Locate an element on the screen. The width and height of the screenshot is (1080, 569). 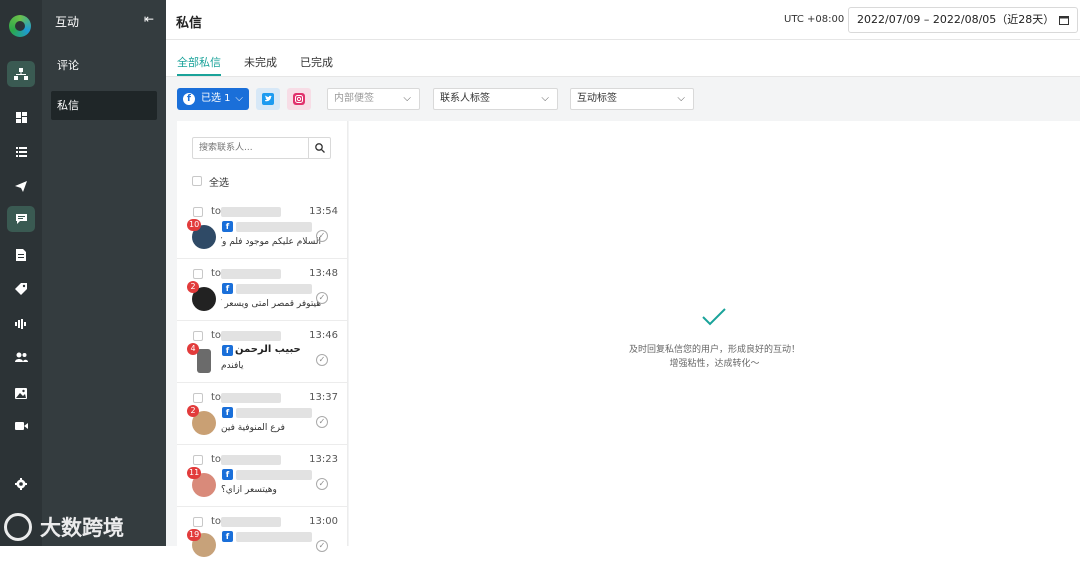
sidebar-item-messages: 私信 is located at coordinates (104, 105).